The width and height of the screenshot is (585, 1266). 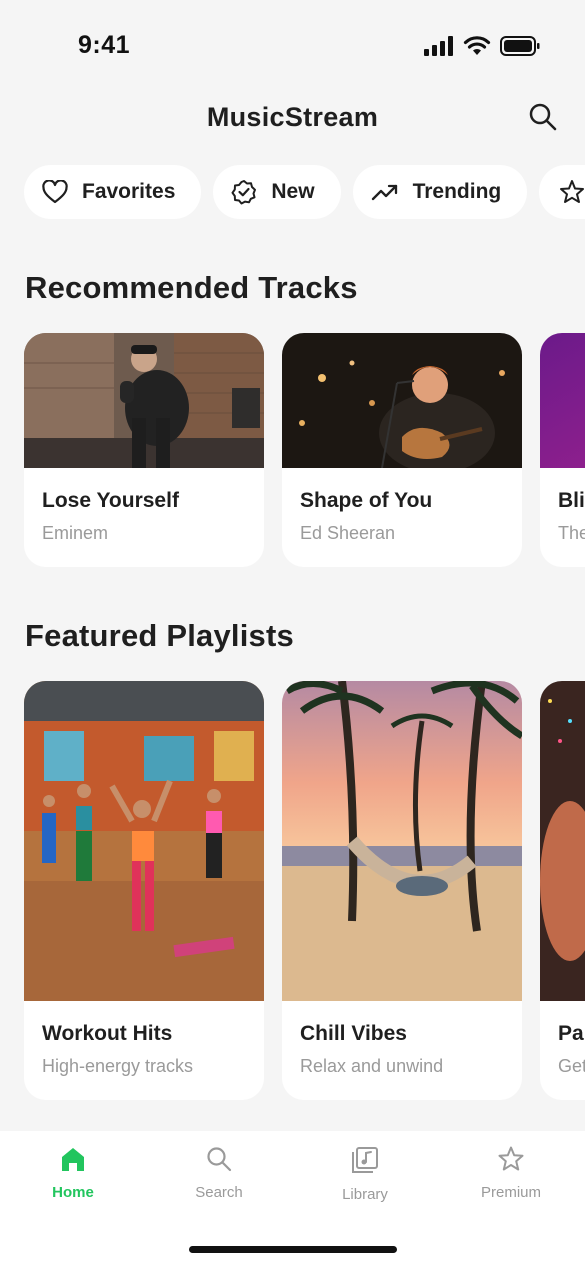 I want to click on chip-label: Trending, so click(x=457, y=191).